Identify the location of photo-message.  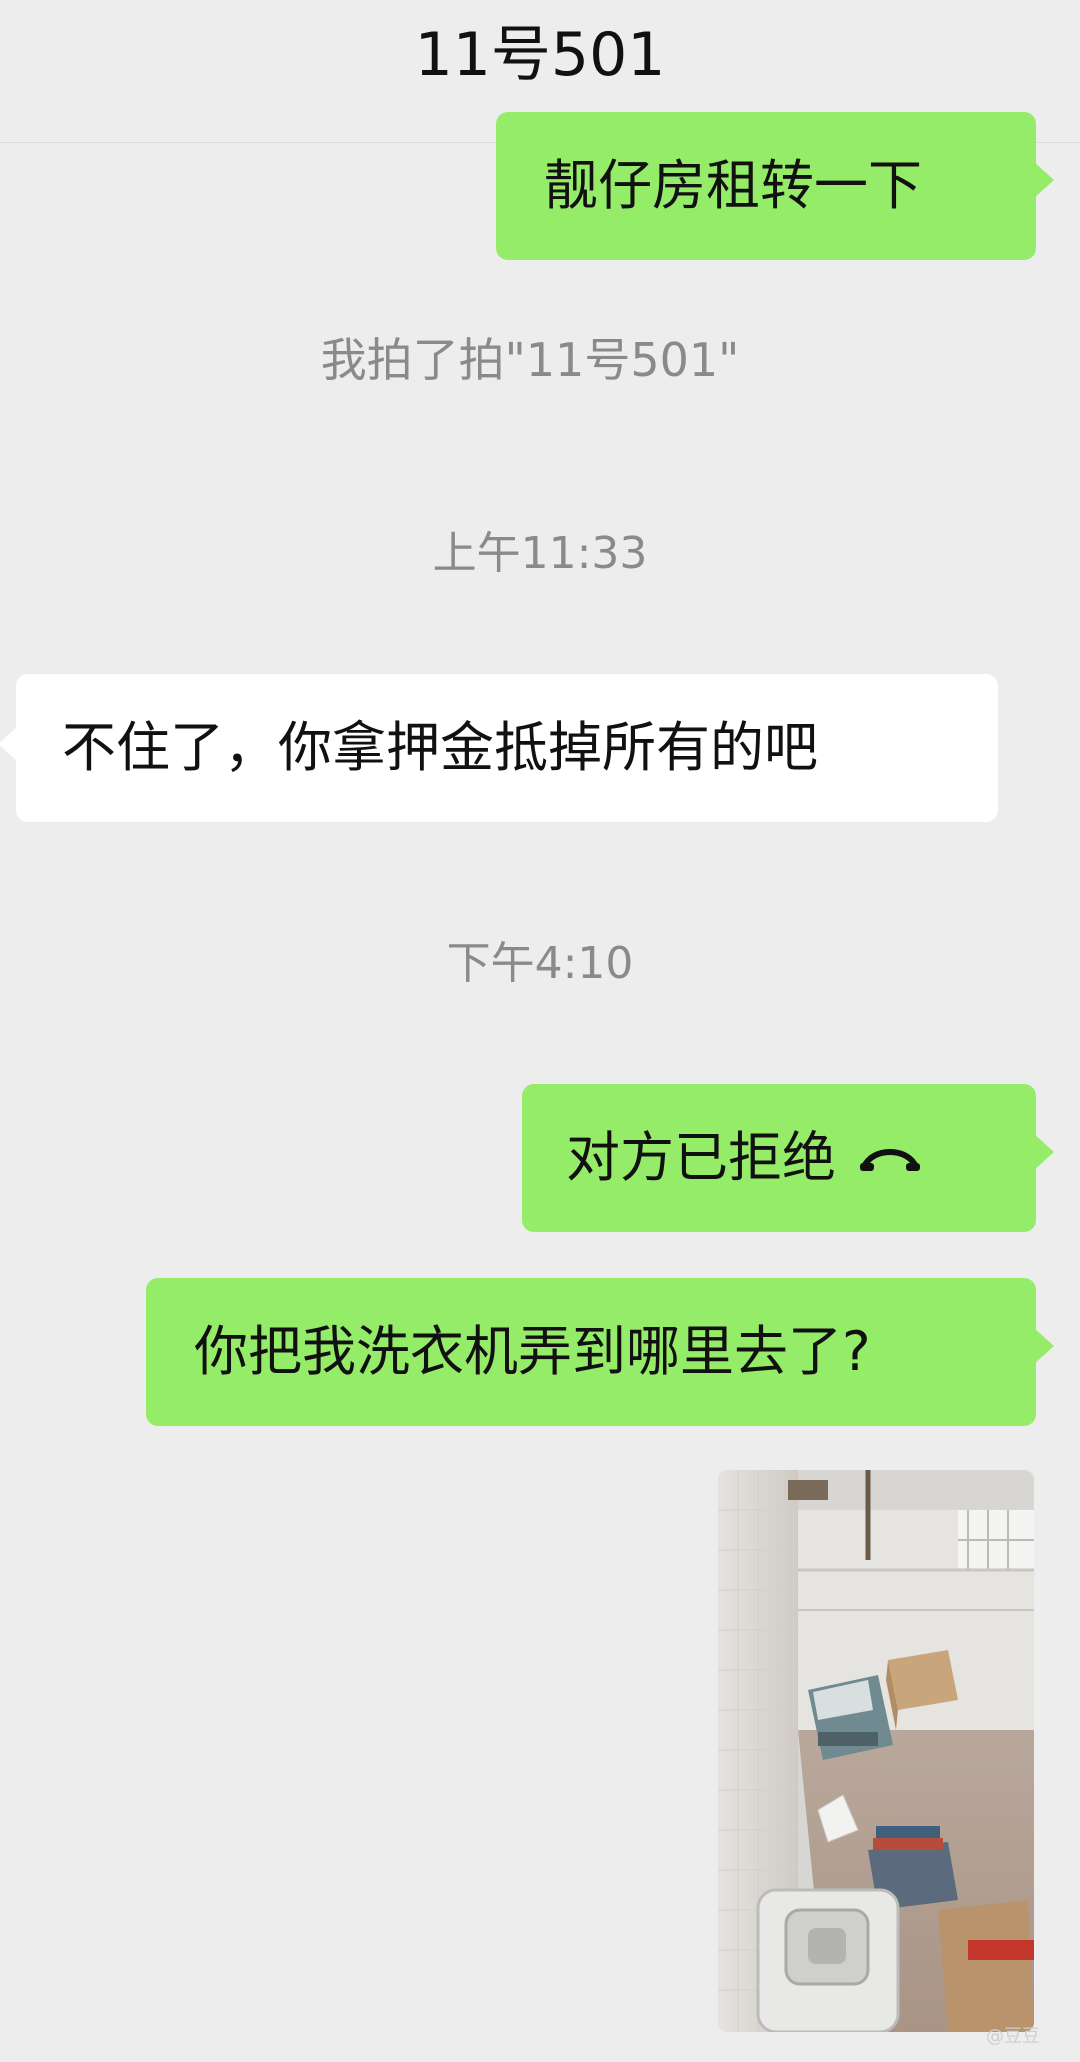
(876, 1751).